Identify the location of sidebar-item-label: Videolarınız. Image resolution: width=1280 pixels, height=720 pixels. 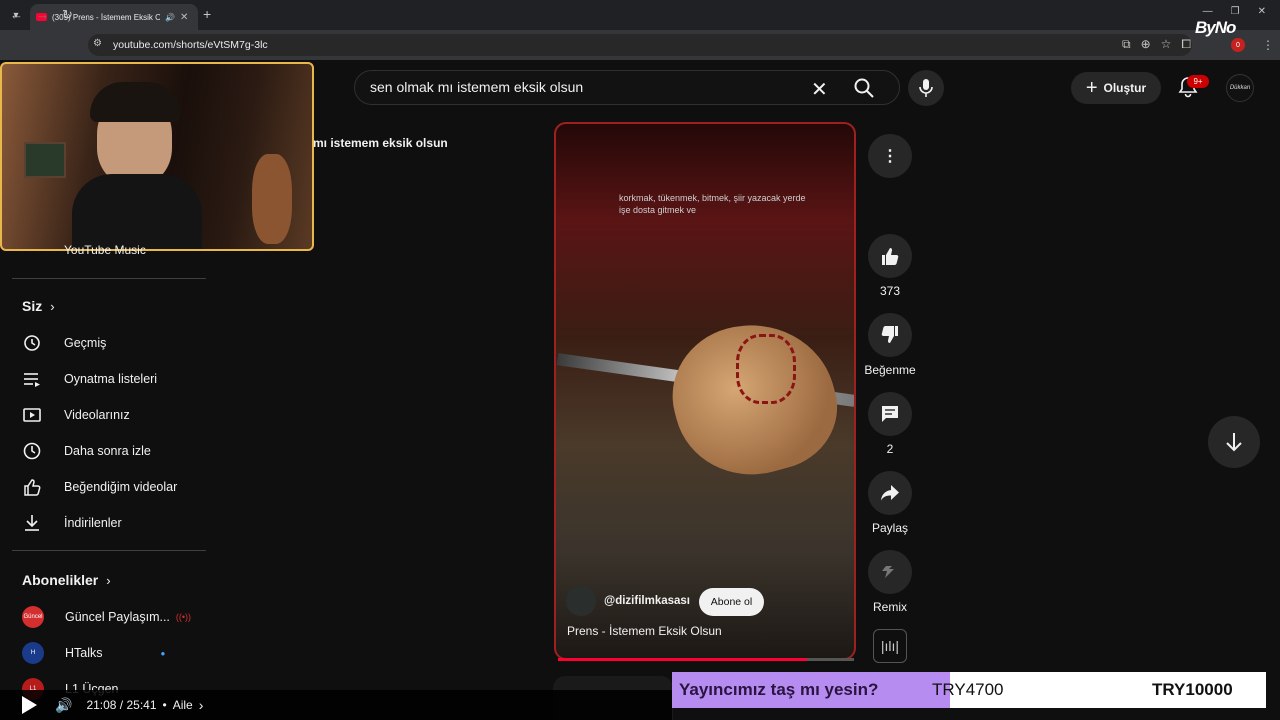
(97, 415).